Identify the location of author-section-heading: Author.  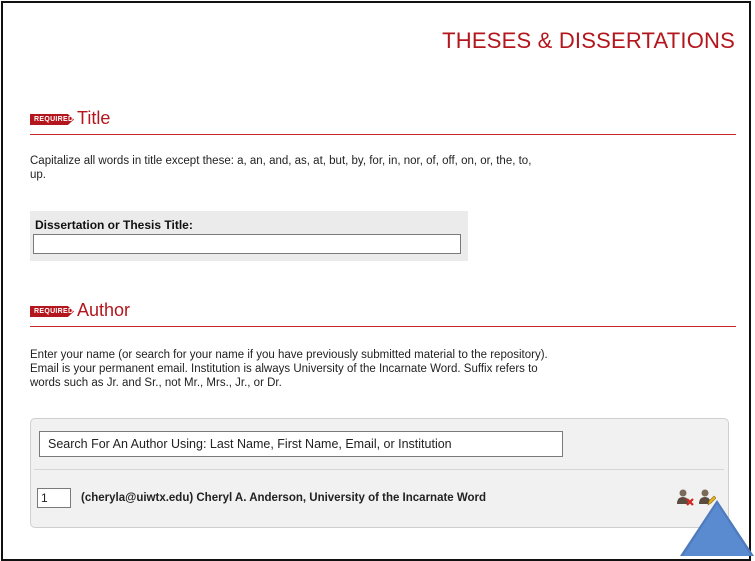
(104, 310).